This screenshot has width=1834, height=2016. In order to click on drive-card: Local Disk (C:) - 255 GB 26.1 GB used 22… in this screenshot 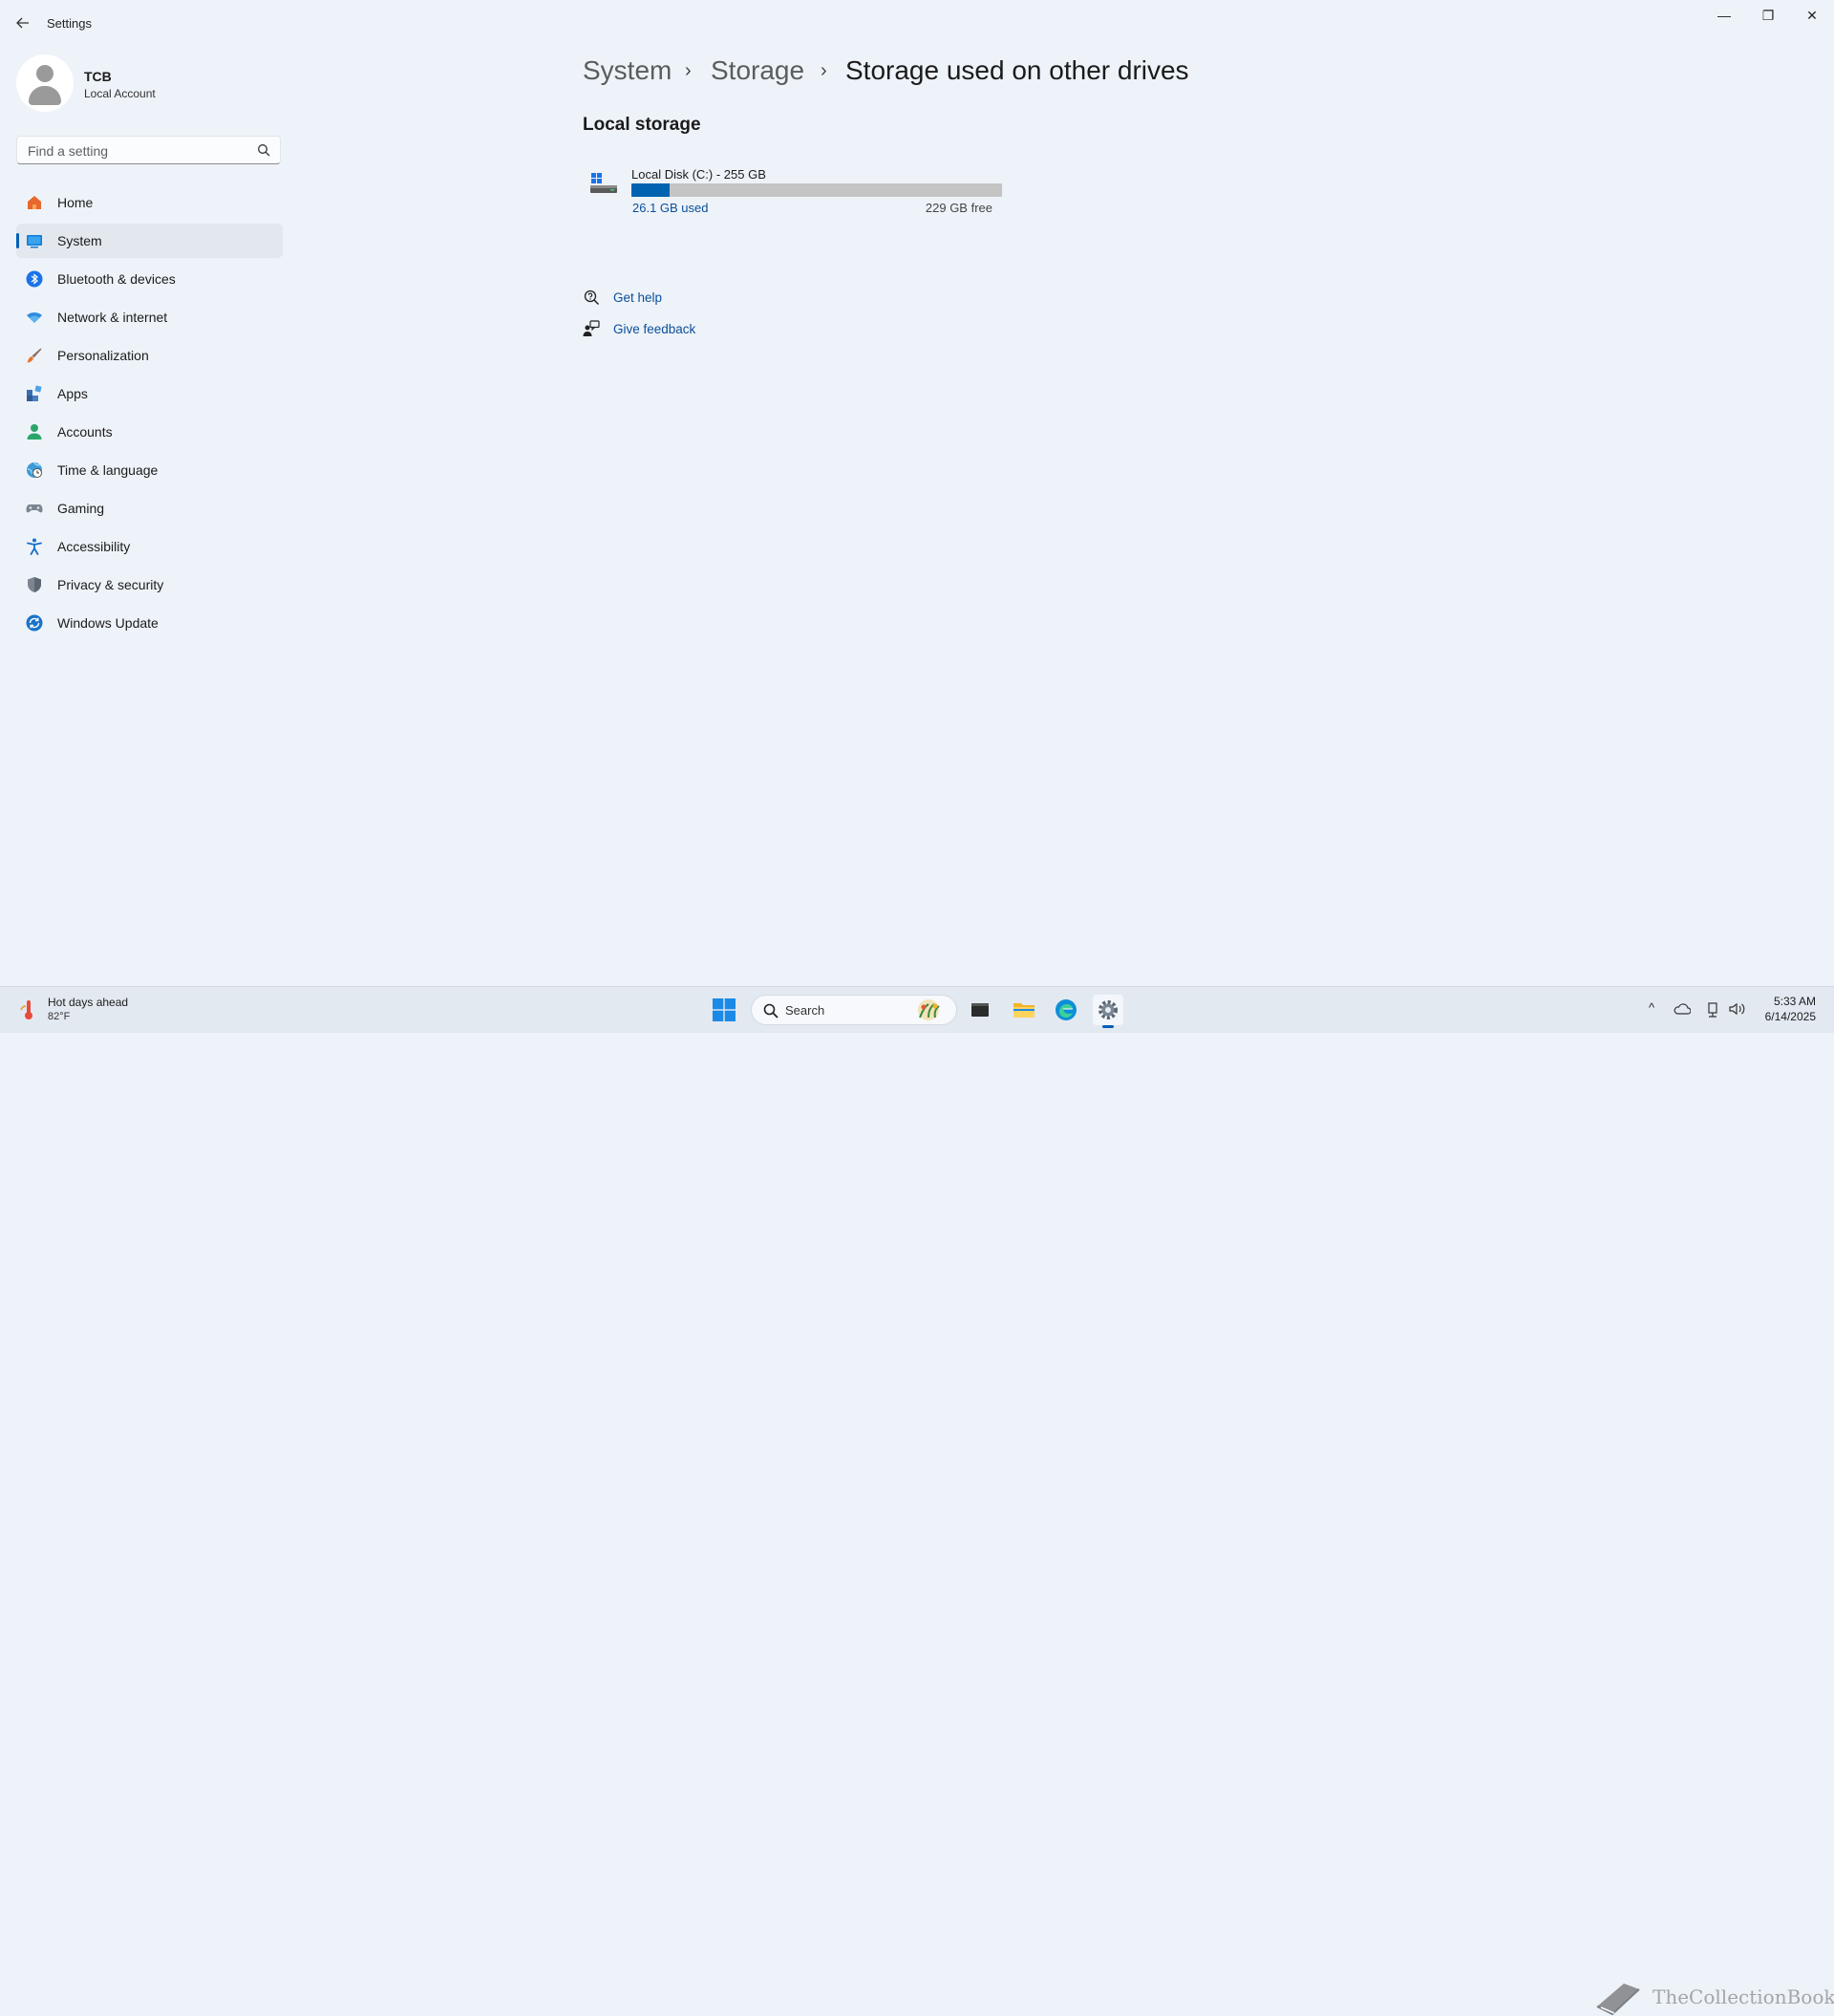, I will do `click(795, 193)`.